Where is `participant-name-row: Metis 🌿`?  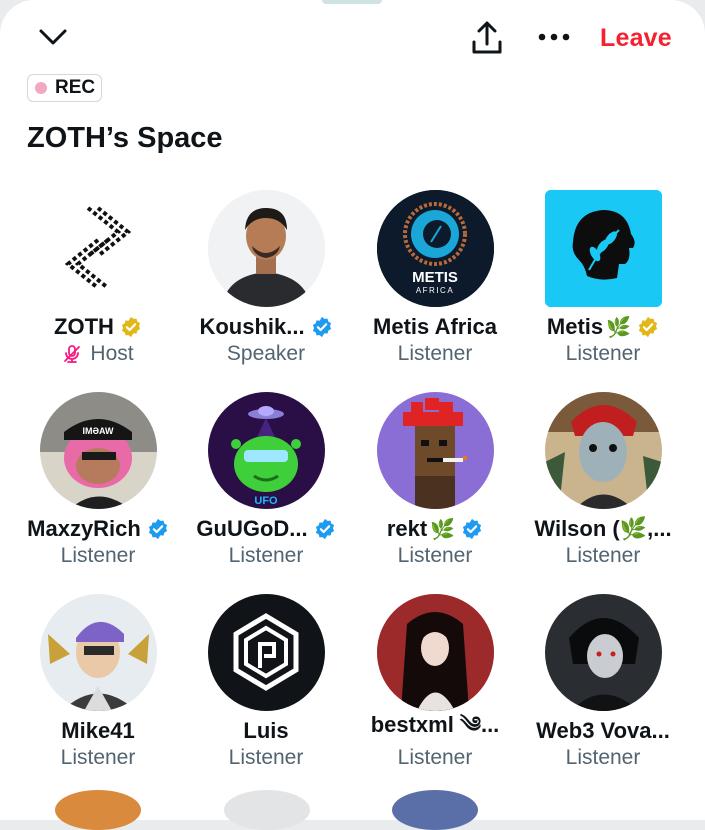 participant-name-row: Metis 🌿 is located at coordinates (603, 327).